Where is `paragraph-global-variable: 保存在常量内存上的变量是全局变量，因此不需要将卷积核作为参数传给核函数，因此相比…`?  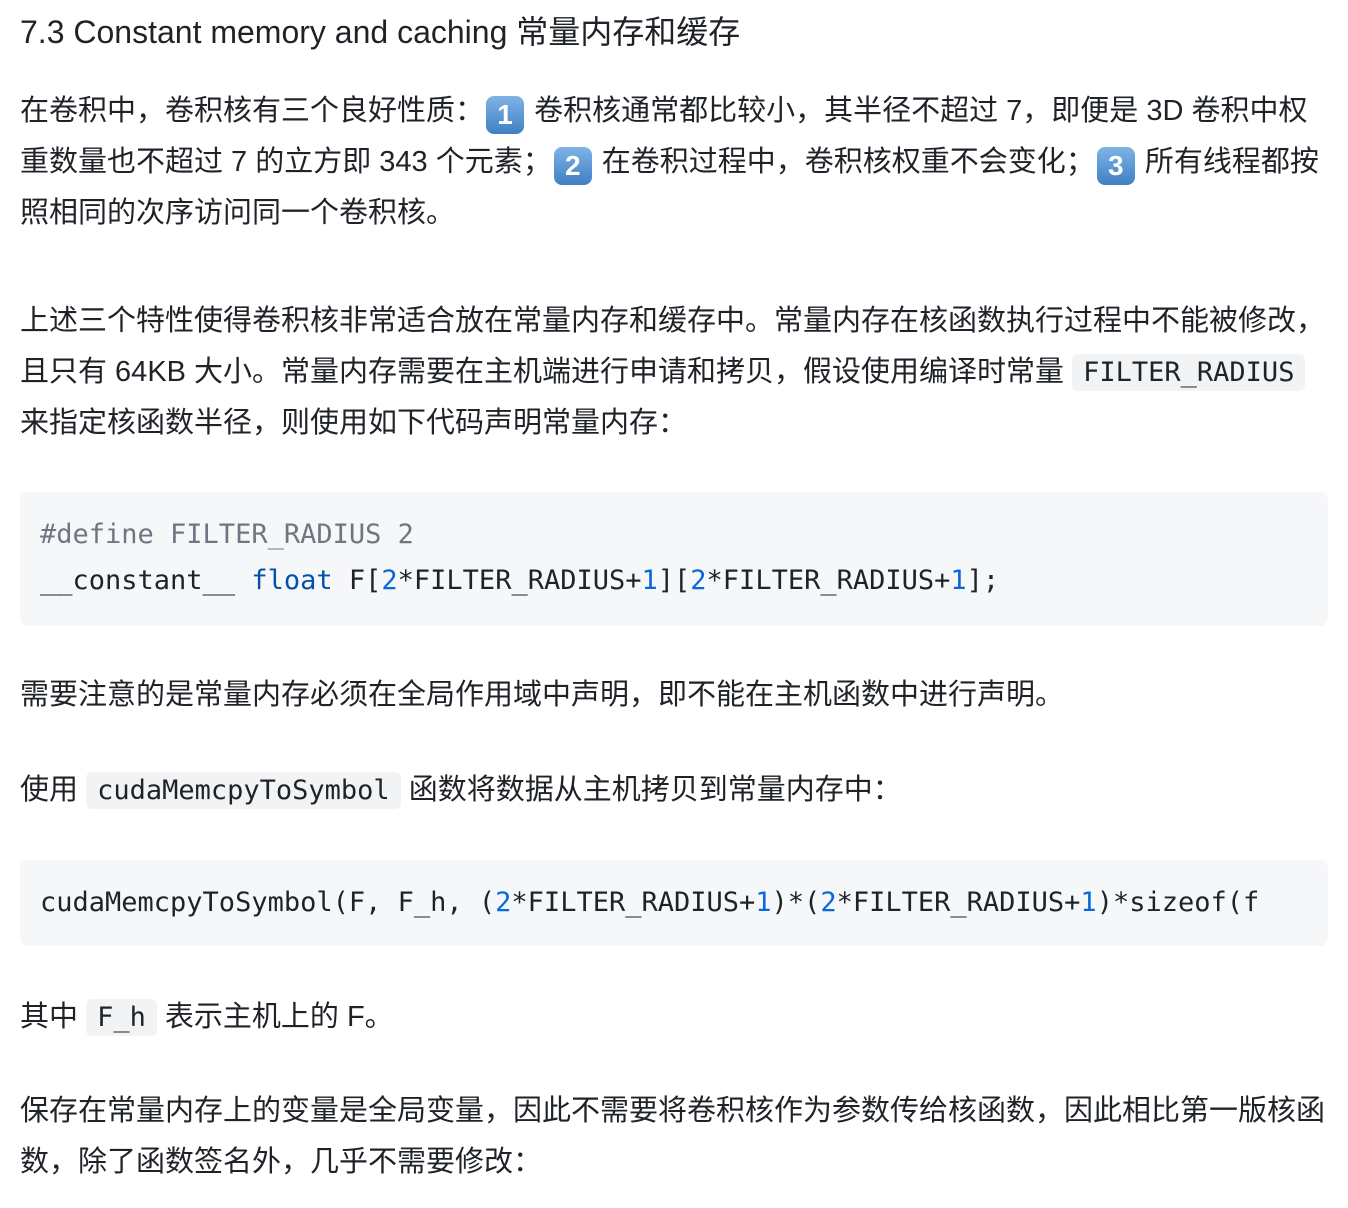 paragraph-global-variable: 保存在常量内存上的变量是全局变量，因此不需要将卷积核作为参数传给核函数，因此相比… is located at coordinates (673, 1136).